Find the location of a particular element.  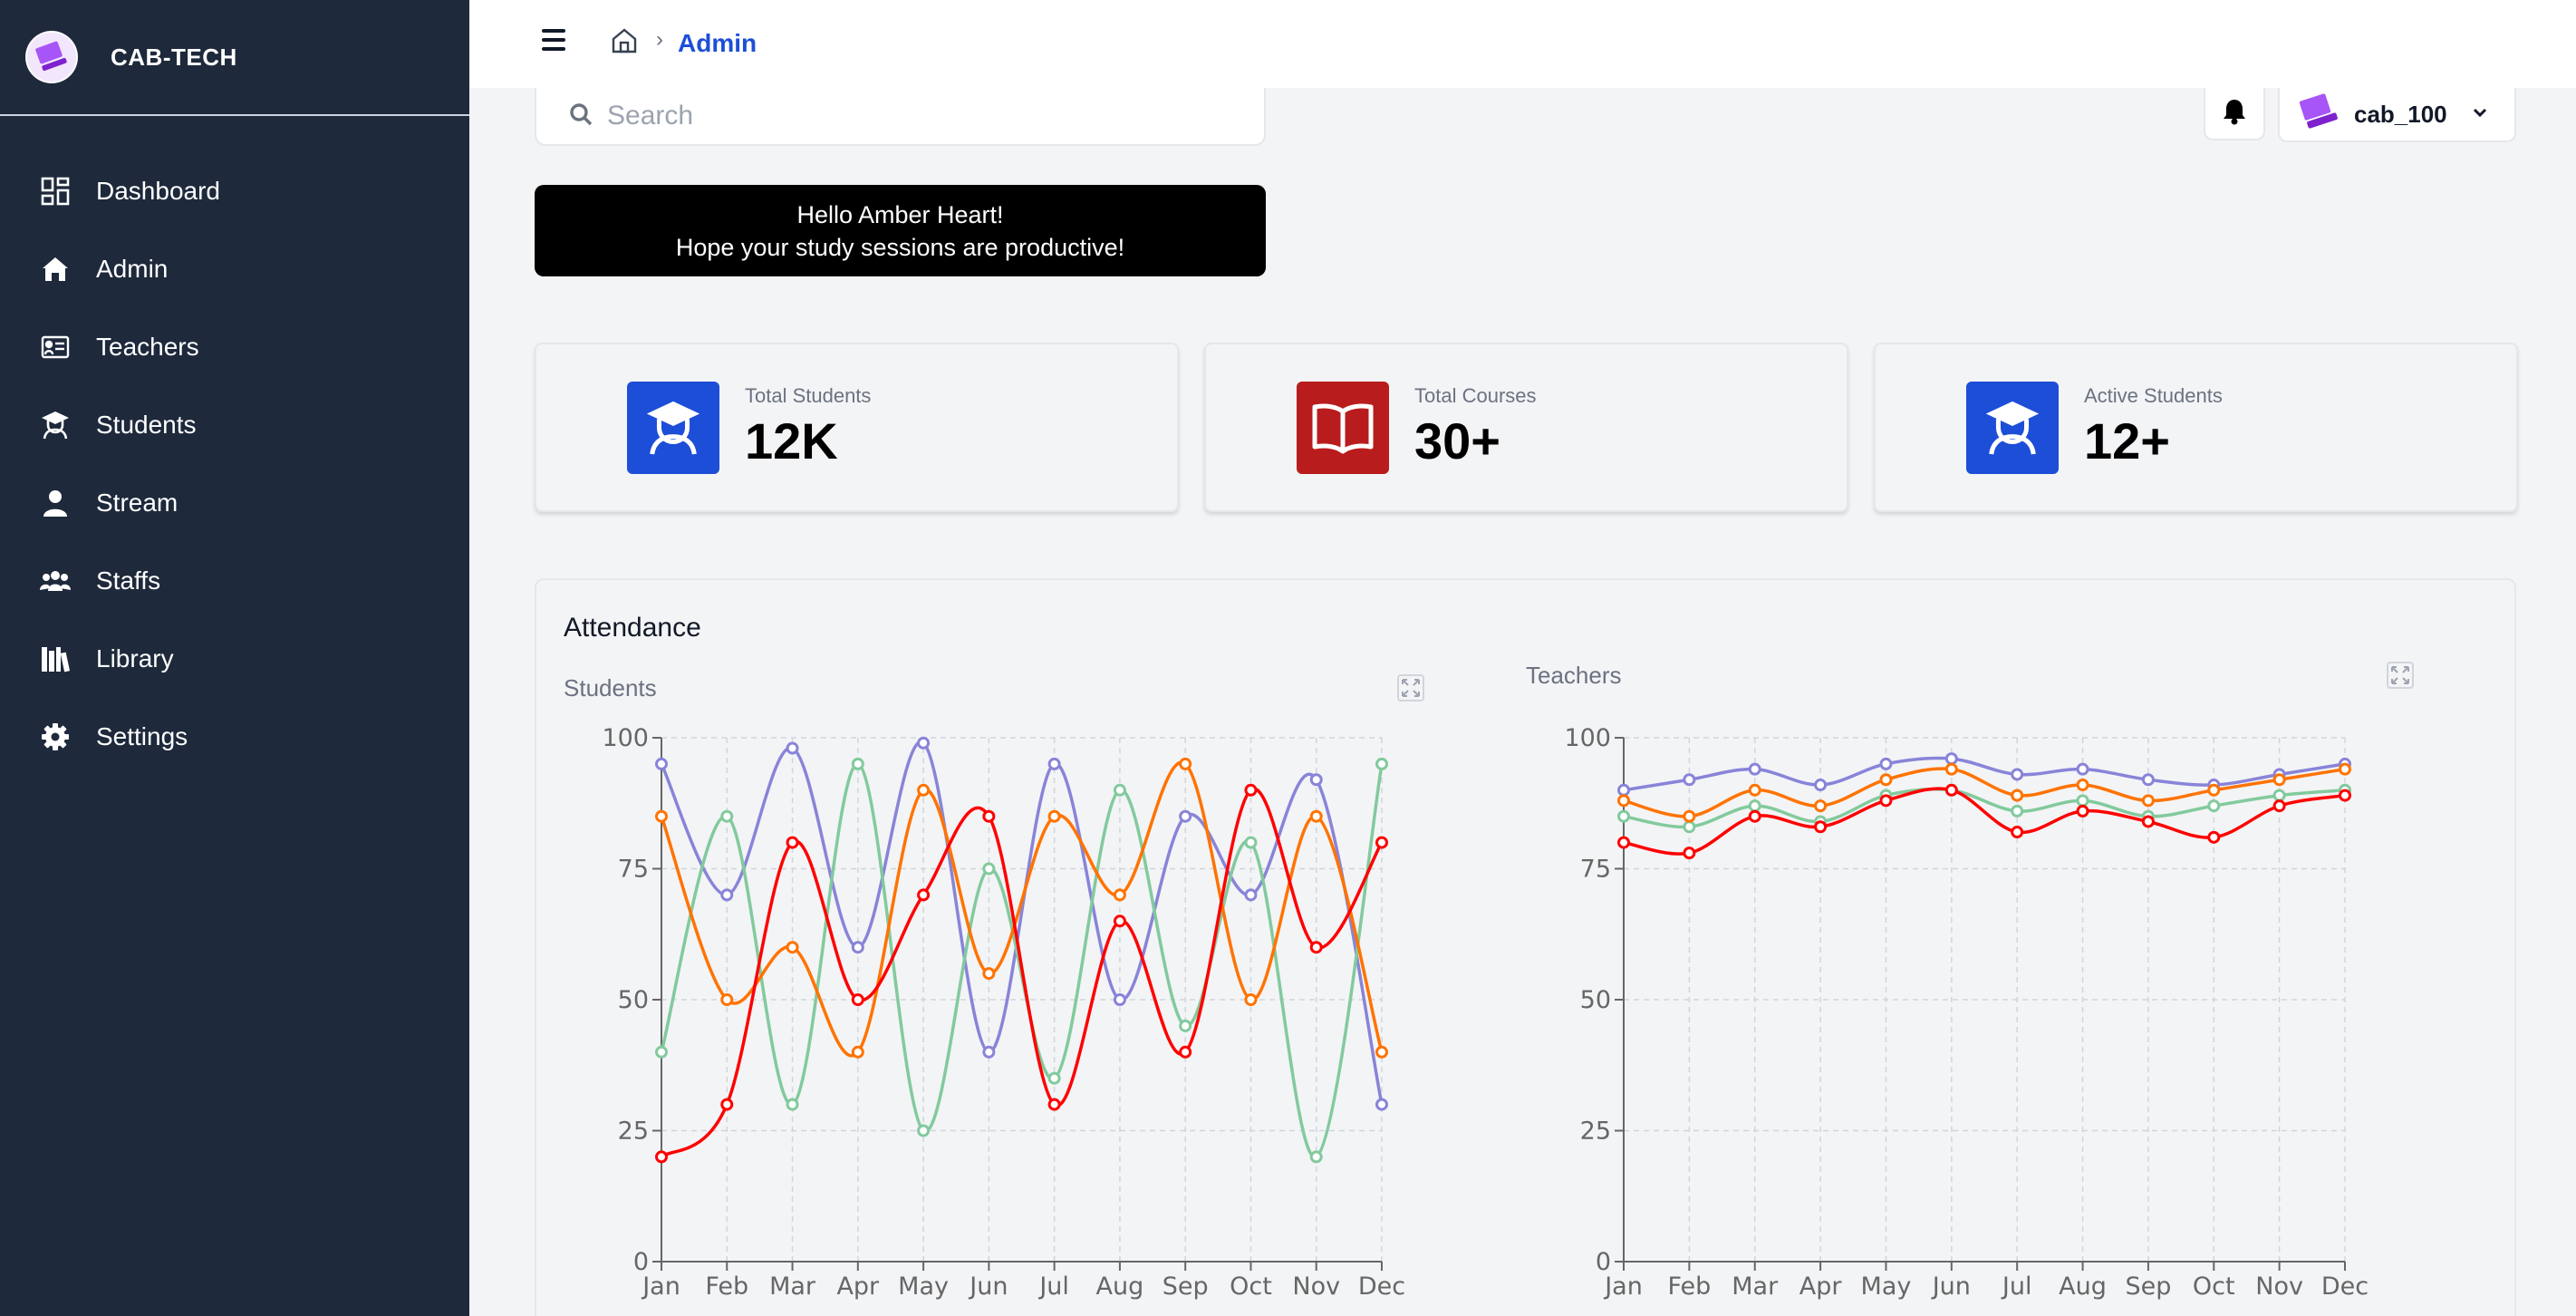

dashboard-icon is located at coordinates (55, 191).